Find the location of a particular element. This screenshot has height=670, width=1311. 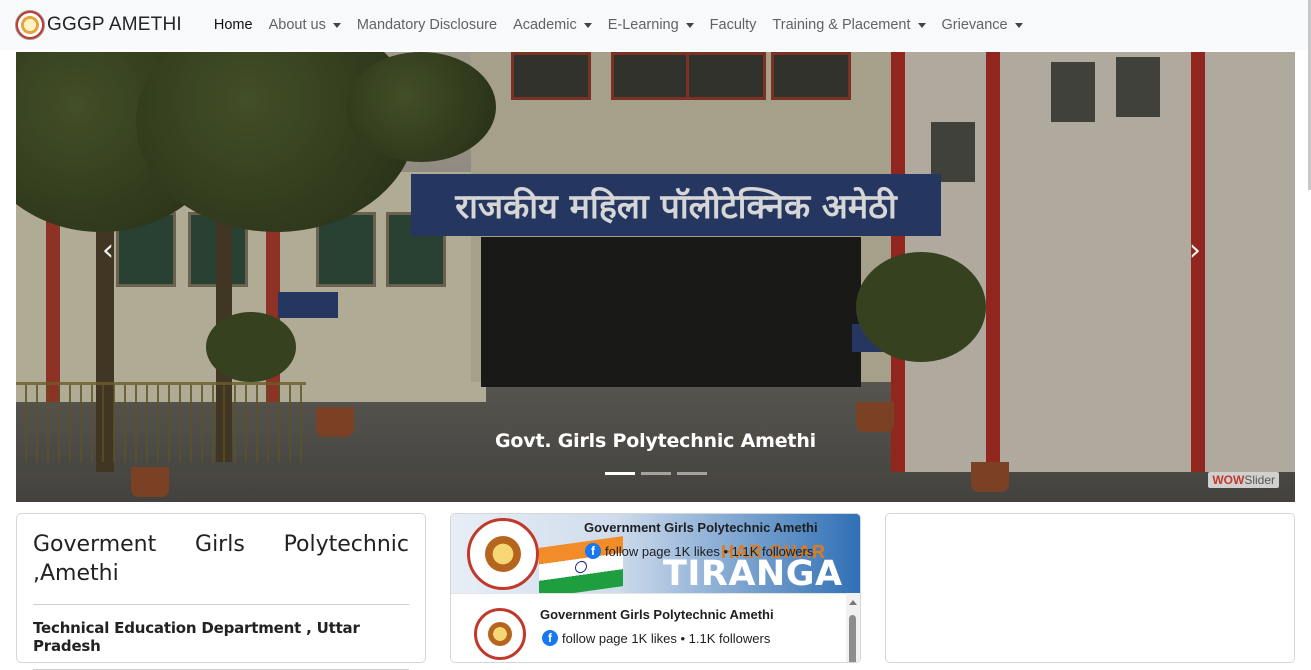

follow-page-link: f follow page 1K likes • 1.1K followers is located at coordinates (656, 638).